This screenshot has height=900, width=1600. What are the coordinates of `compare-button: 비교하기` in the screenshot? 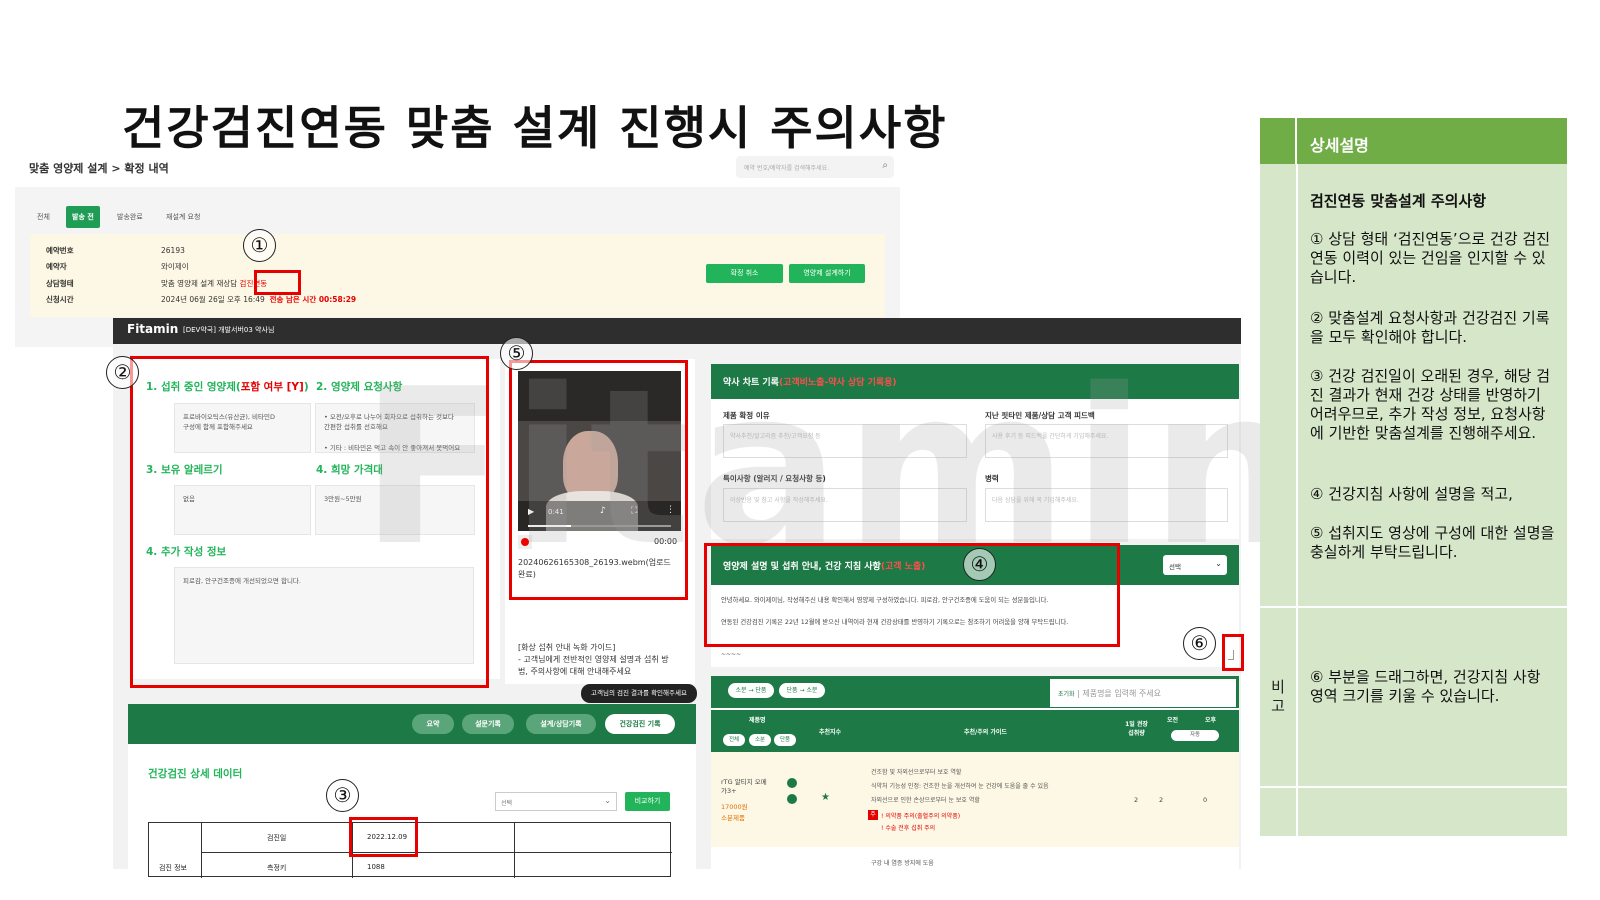 It's located at (647, 801).